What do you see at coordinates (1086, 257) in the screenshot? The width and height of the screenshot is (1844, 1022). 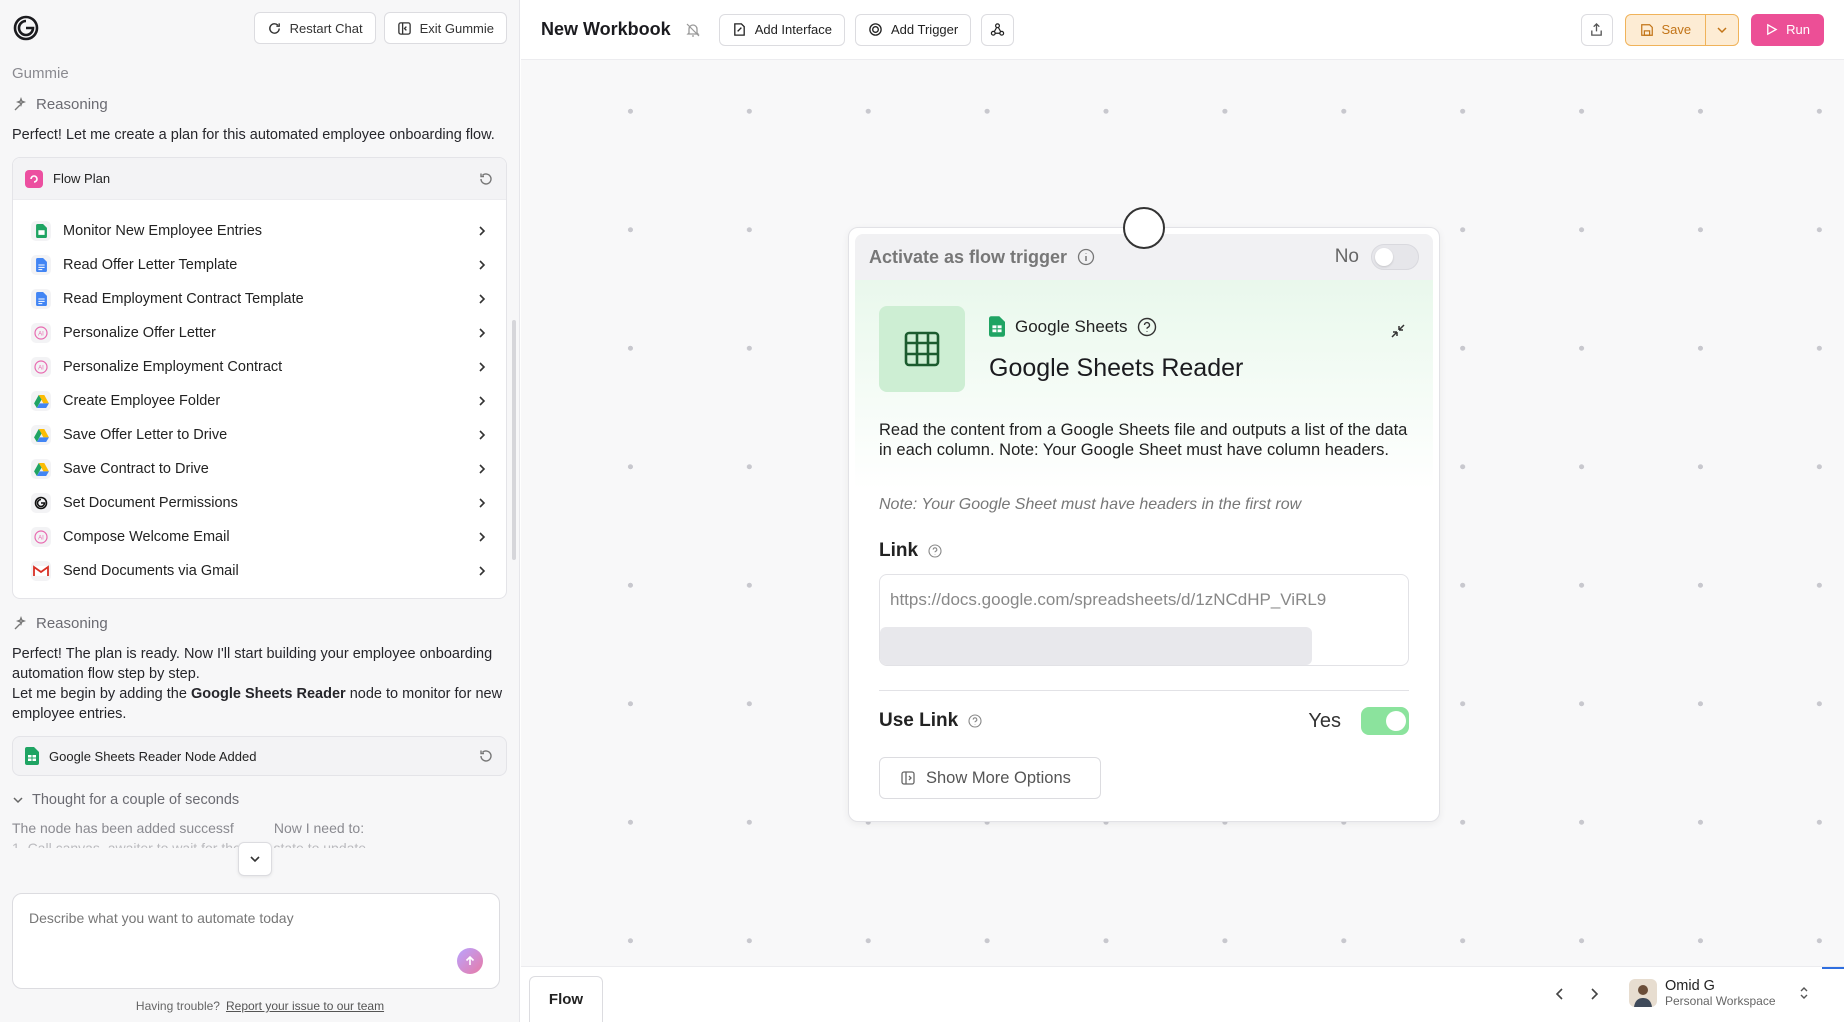 I see `info-icon` at bounding box center [1086, 257].